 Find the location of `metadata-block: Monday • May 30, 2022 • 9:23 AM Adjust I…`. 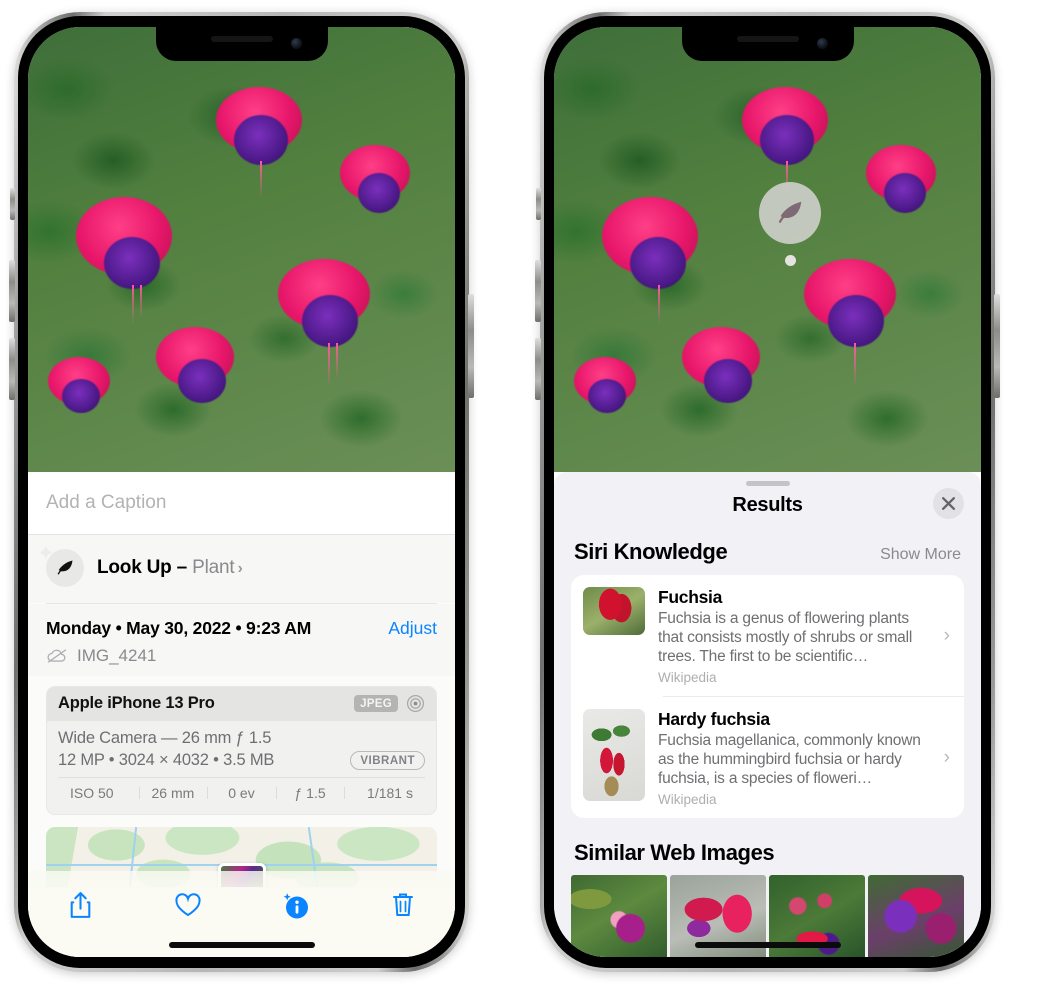

metadata-block: Monday • May 30, 2022 • 9:23 AM Adjust I… is located at coordinates (241, 640).